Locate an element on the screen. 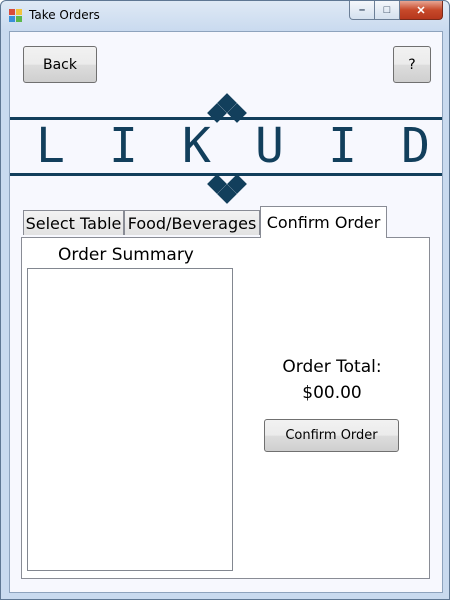 The height and width of the screenshot is (600, 450). confirm-order-button: Confirm Order is located at coordinates (331, 435).